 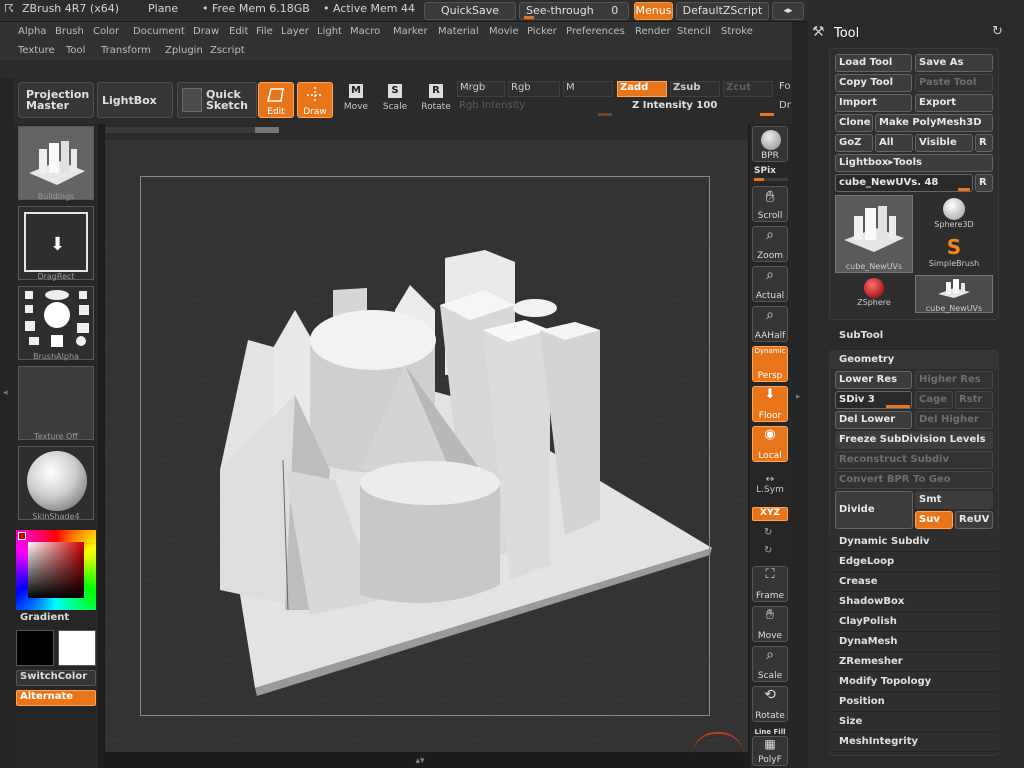 I want to click on menu-draw: Draw, so click(x=206, y=31).